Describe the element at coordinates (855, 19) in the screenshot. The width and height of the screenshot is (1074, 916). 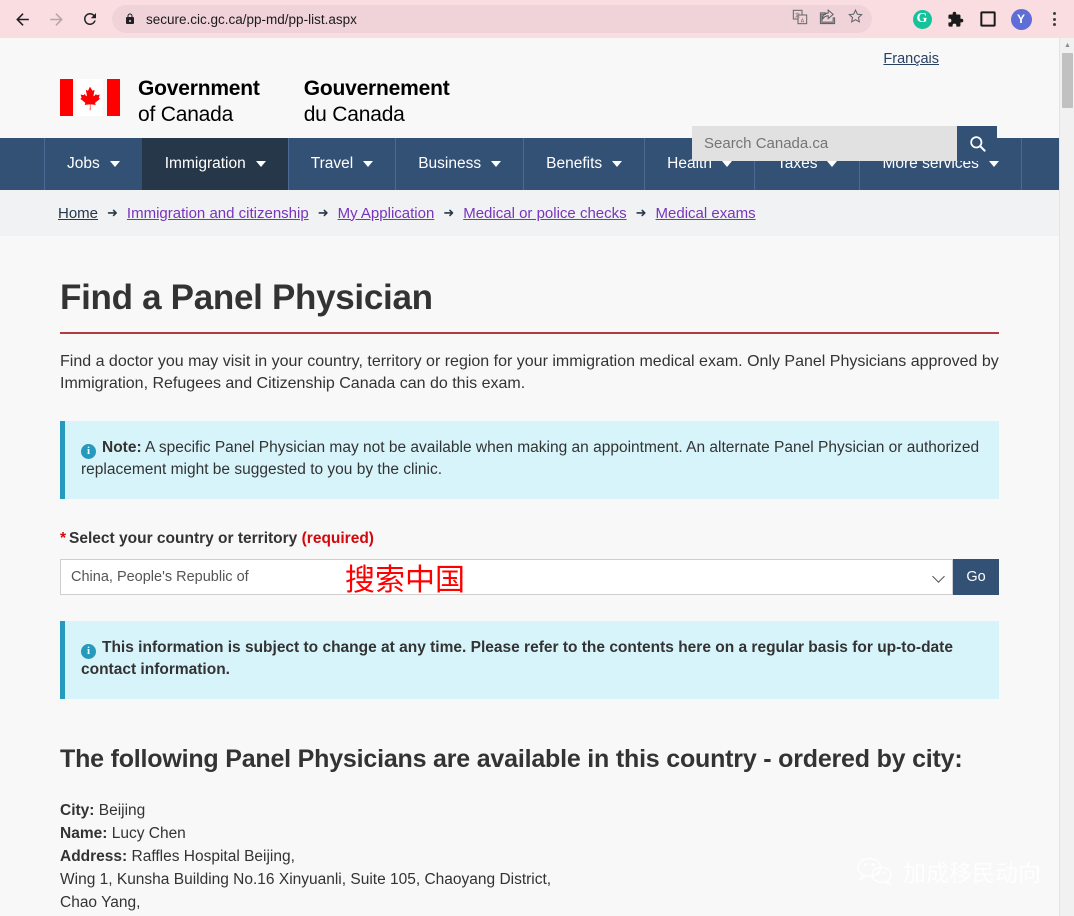
I see `bookmark-star-icon` at that location.